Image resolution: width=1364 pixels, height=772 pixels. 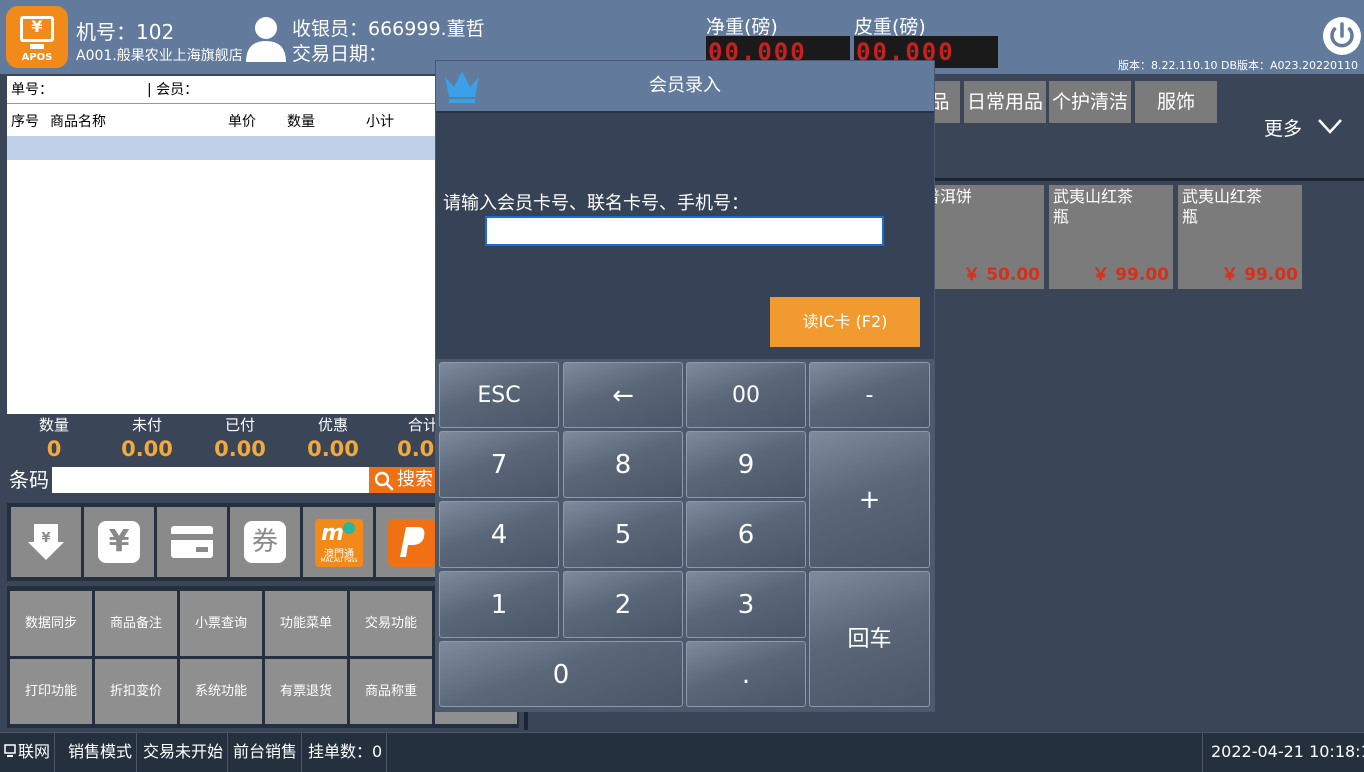 What do you see at coordinates (78, 122) in the screenshot?
I see `col-product-name: 商品名称` at bounding box center [78, 122].